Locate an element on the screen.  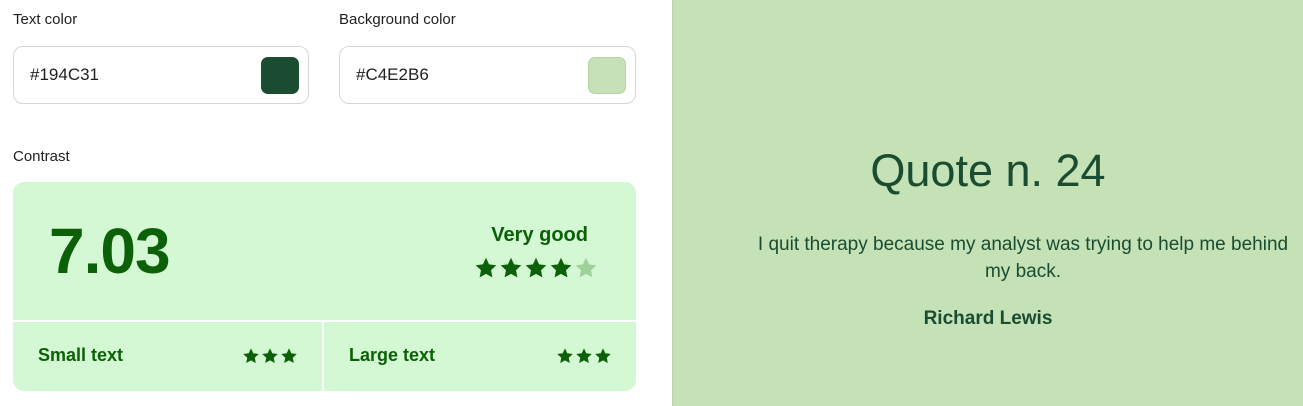
text-color-input is located at coordinates (140, 75).